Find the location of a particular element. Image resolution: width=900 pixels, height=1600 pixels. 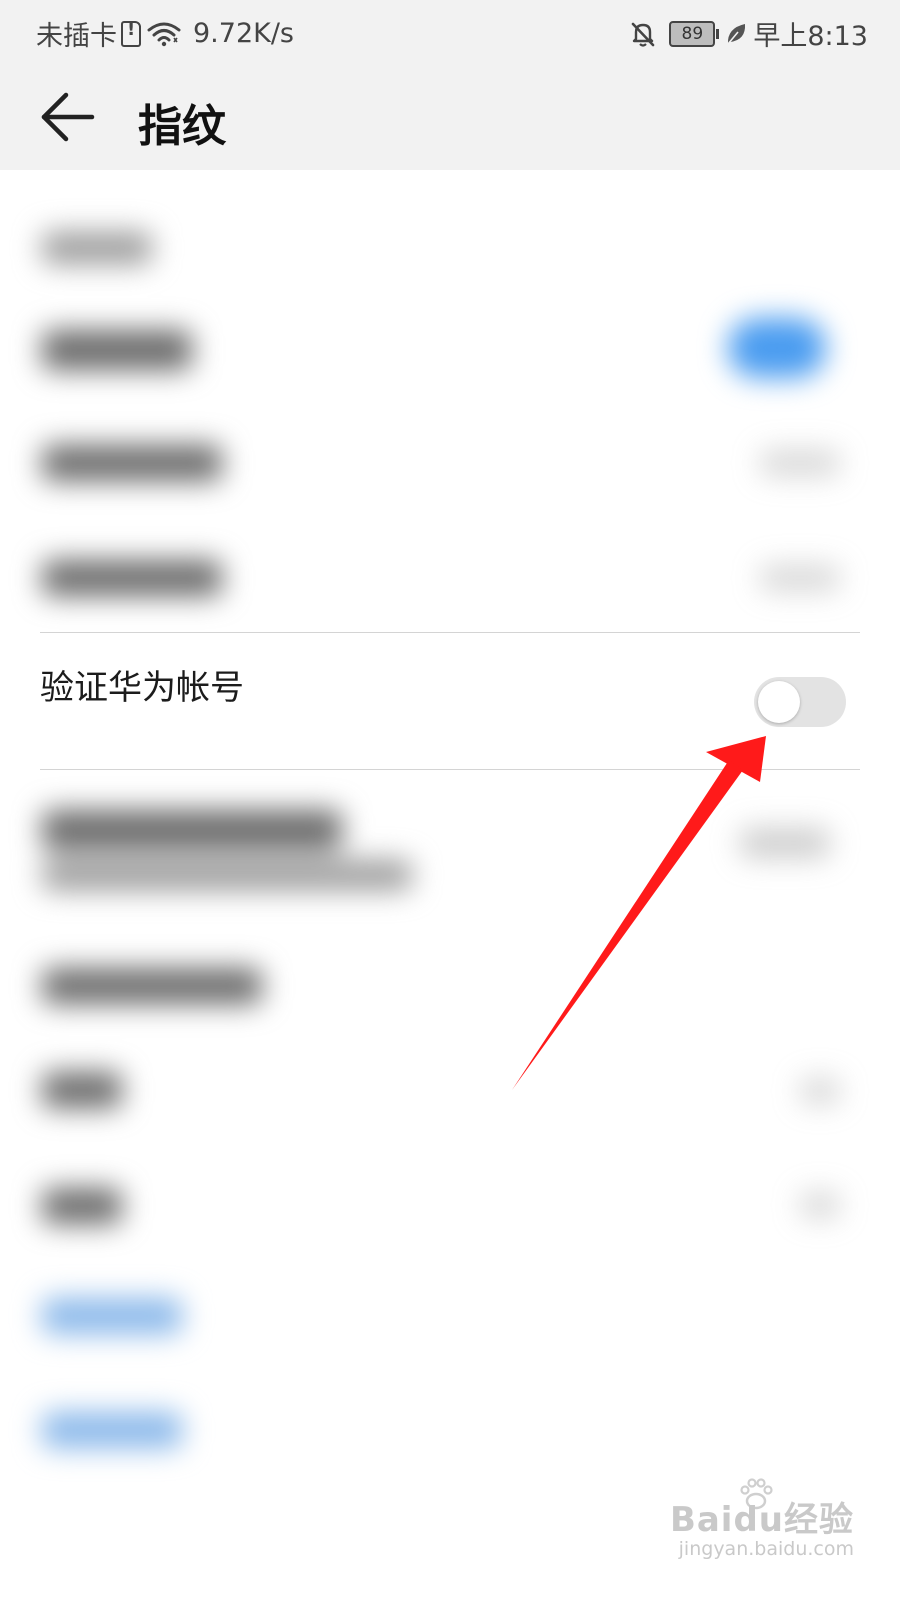

clock: 早上8:13 is located at coordinates (810, 36).